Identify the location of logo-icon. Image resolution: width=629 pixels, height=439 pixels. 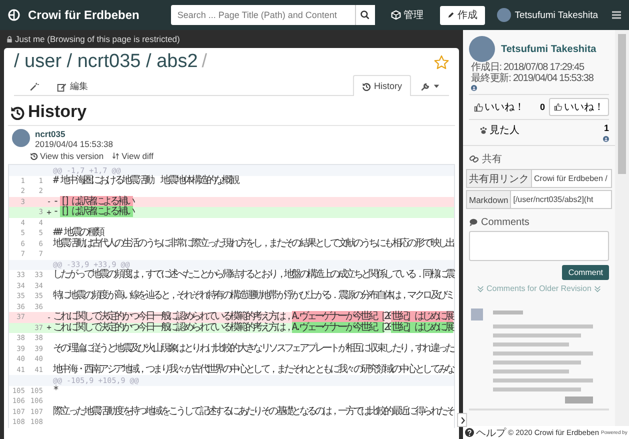
(14, 15).